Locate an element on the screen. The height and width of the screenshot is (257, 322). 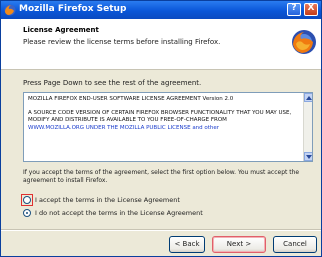
close-icon: X is located at coordinates (311, 8).